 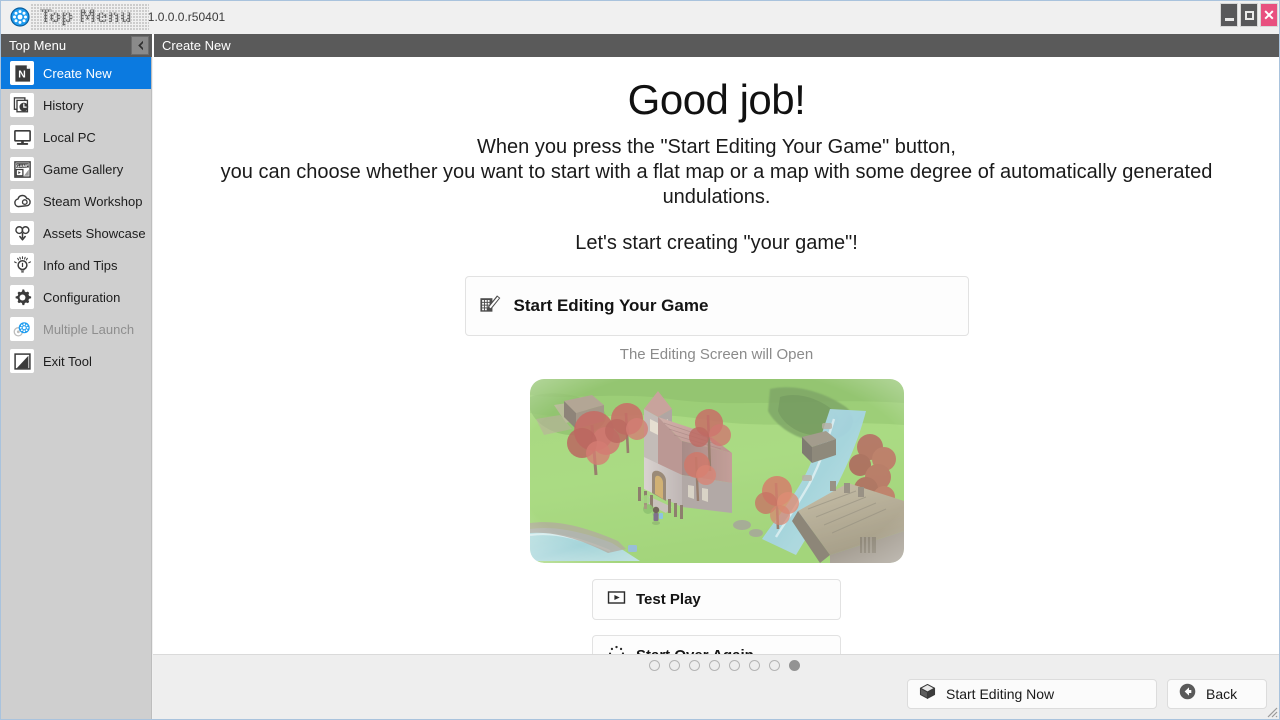 What do you see at coordinates (1222, 694) in the screenshot?
I see `back-label: Back` at bounding box center [1222, 694].